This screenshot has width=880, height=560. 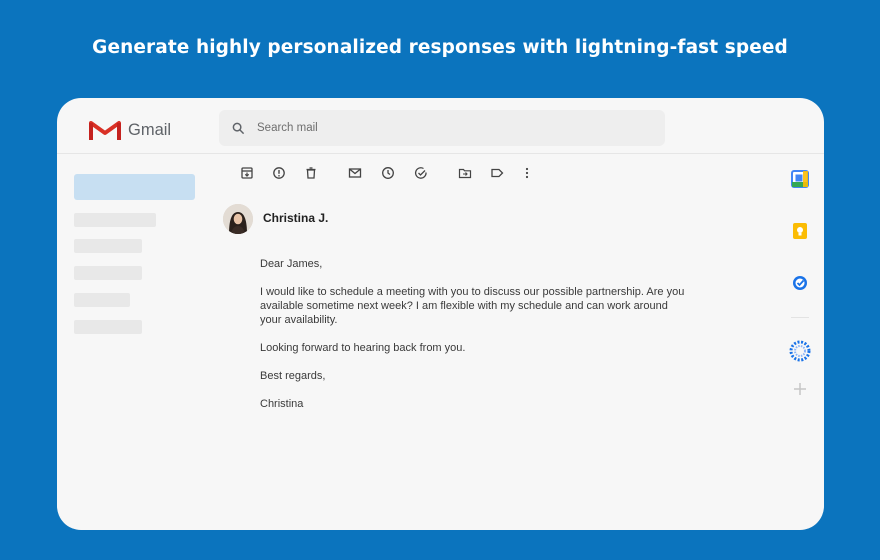 I want to click on more-options-button, so click(x=527, y=173).